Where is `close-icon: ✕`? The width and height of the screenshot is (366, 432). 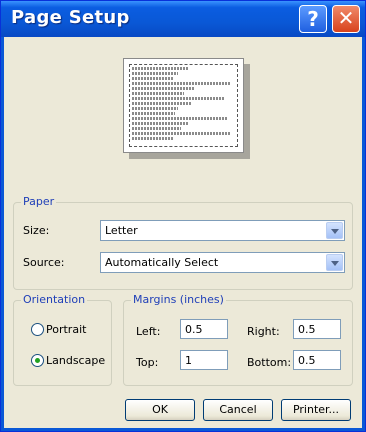
close-icon: ✕ is located at coordinates (346, 18).